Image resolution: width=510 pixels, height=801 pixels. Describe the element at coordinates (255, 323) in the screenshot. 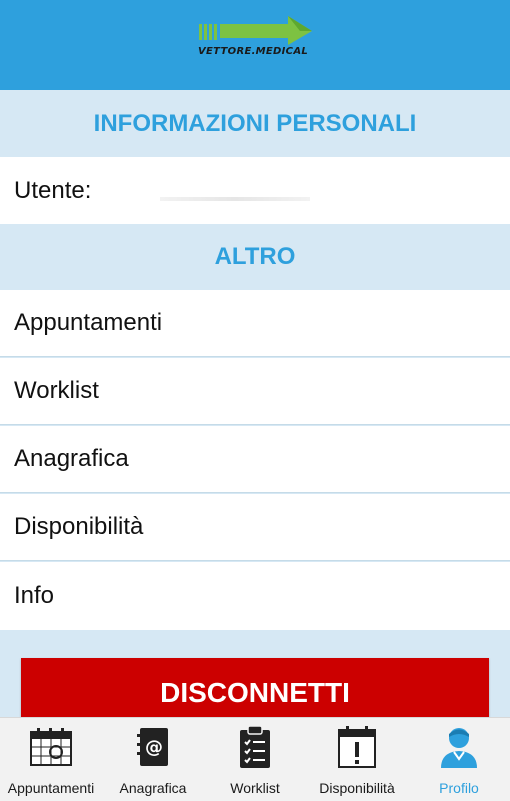

I see `menu-item-appuntamenti: Appuntamenti` at that location.